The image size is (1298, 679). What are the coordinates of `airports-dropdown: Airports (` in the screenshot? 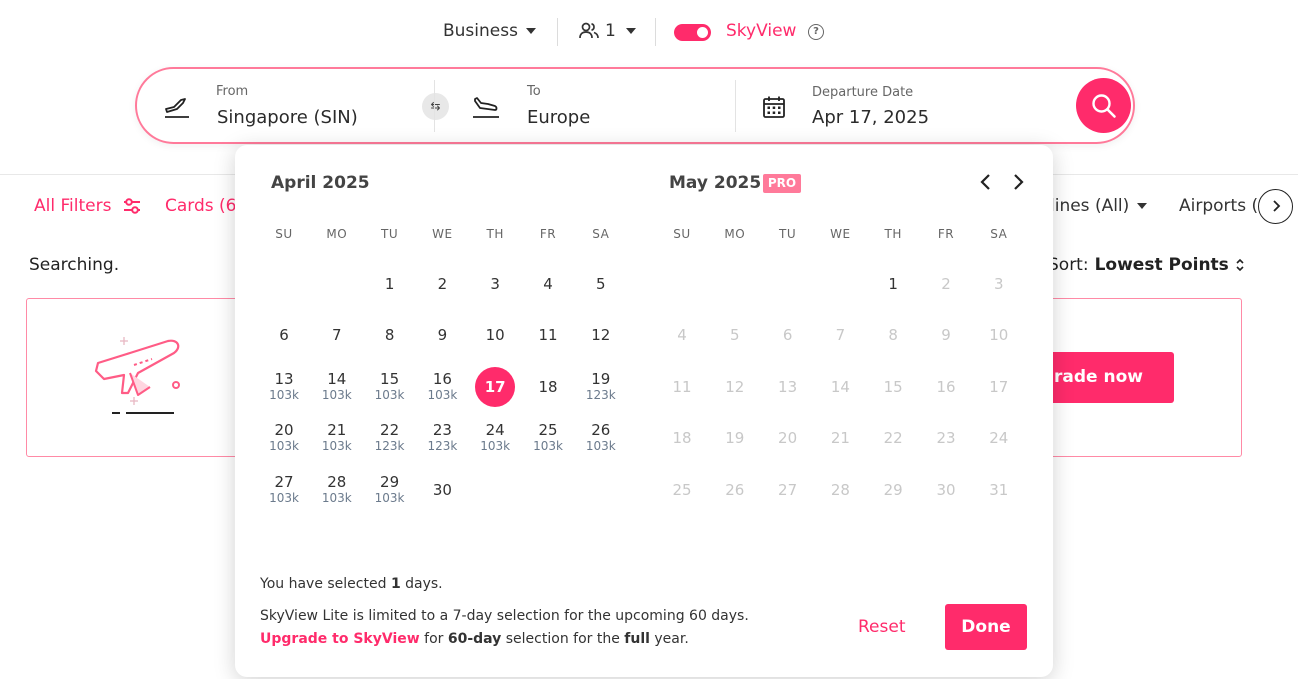 It's located at (1218, 206).